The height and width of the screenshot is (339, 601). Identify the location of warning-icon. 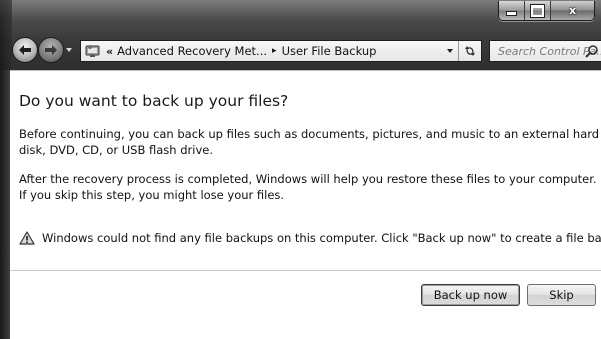
(27, 238).